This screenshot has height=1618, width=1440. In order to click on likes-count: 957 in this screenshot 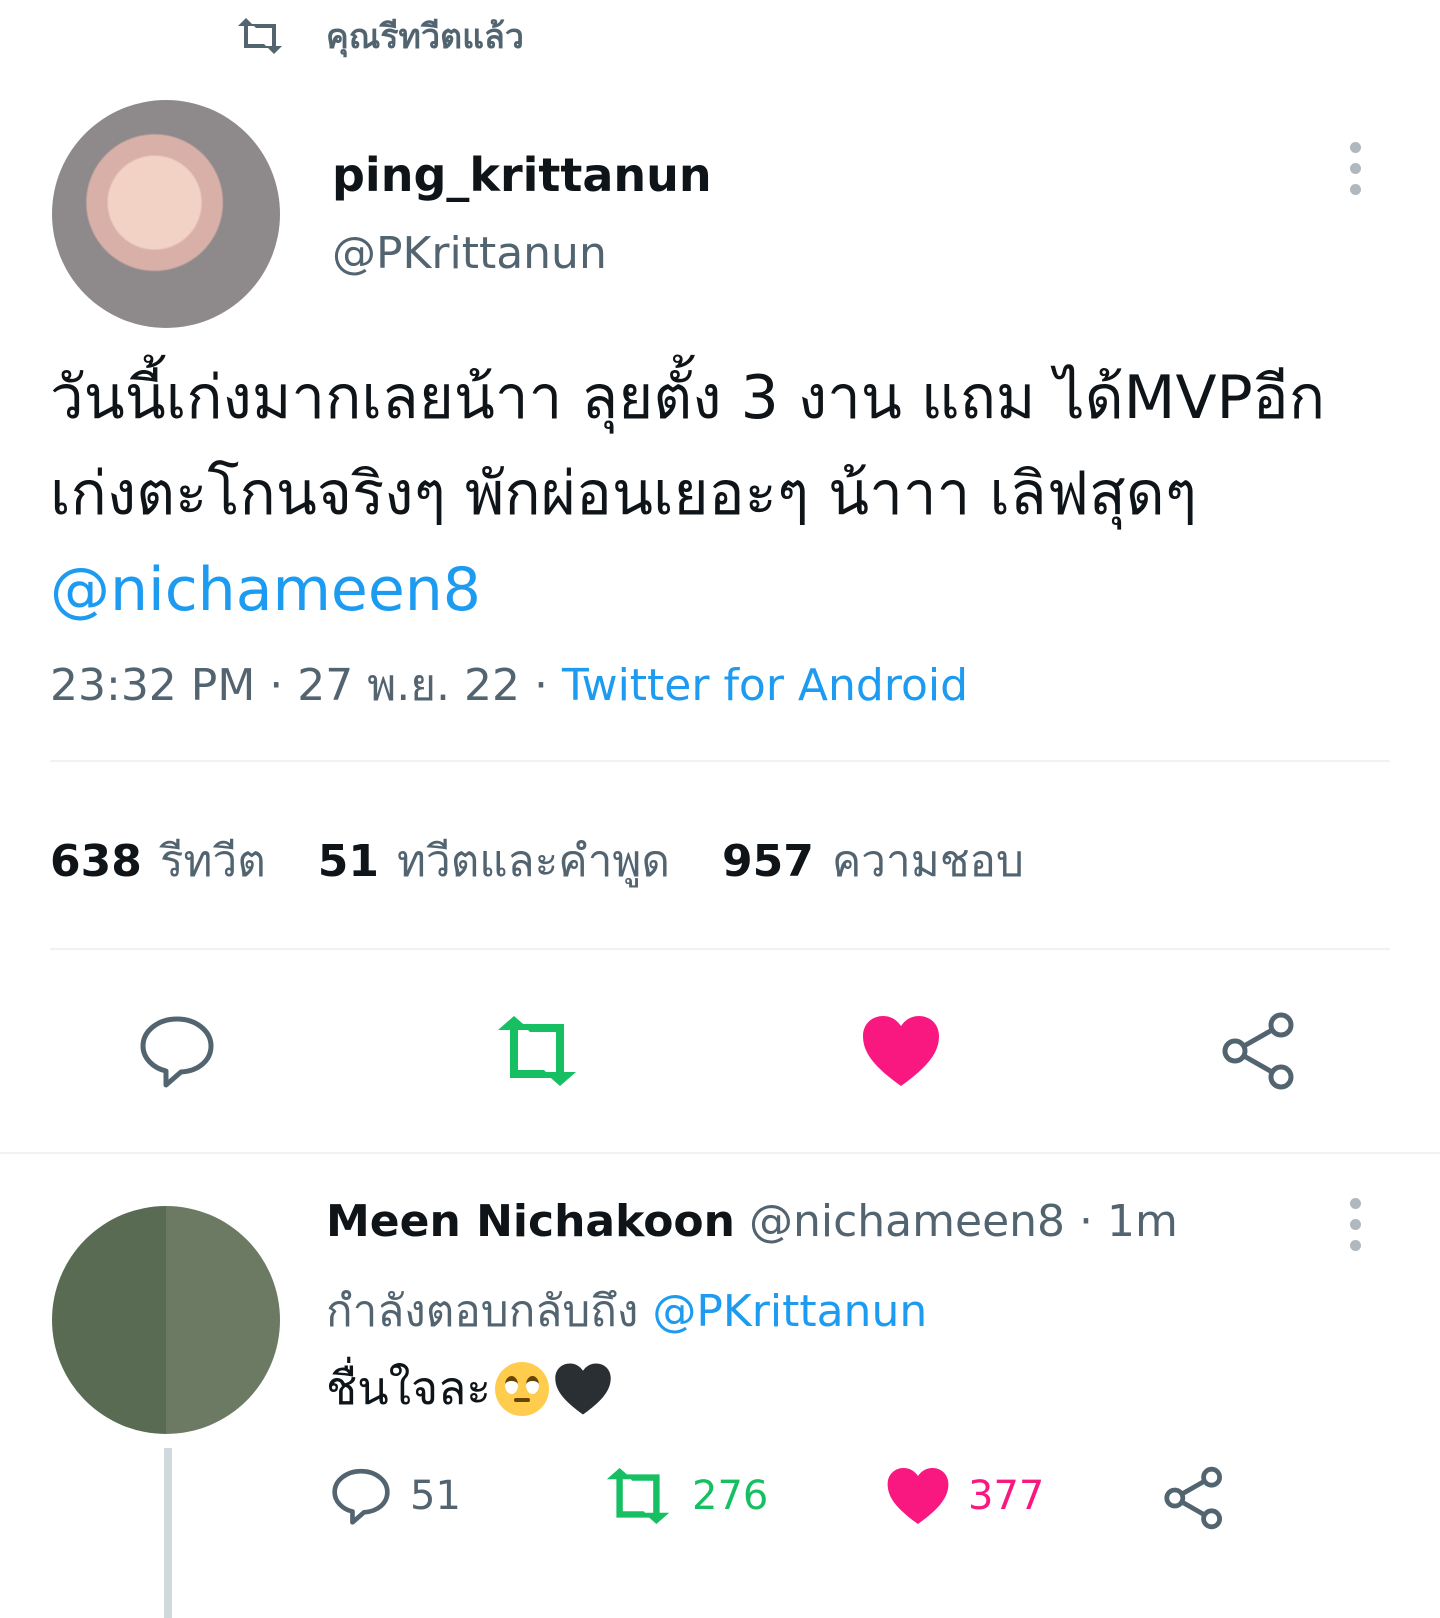, I will do `click(767, 861)`.